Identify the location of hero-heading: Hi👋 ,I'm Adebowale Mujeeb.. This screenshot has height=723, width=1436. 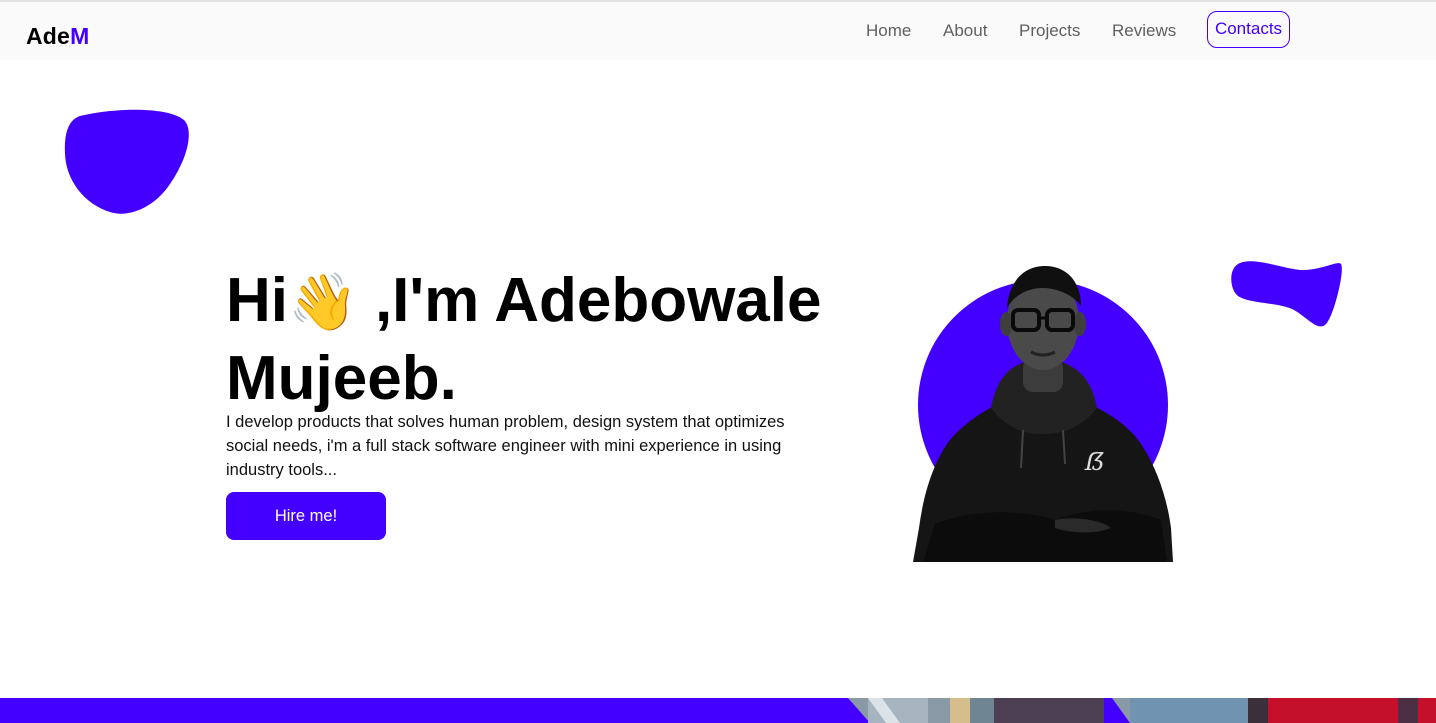
(546, 339).